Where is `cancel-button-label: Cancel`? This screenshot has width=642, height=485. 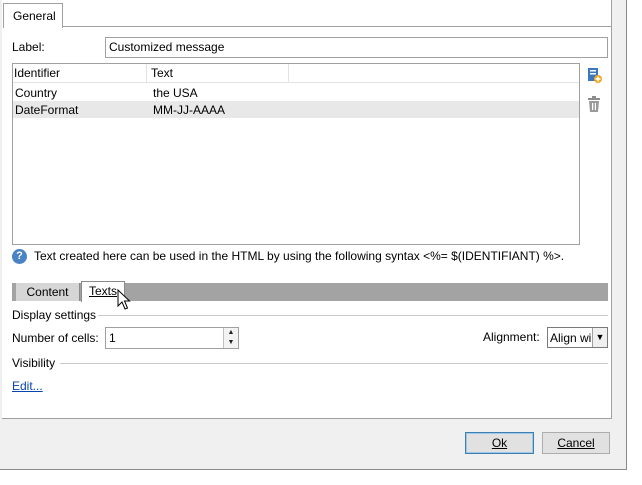
cancel-button-label: Cancel is located at coordinates (576, 443).